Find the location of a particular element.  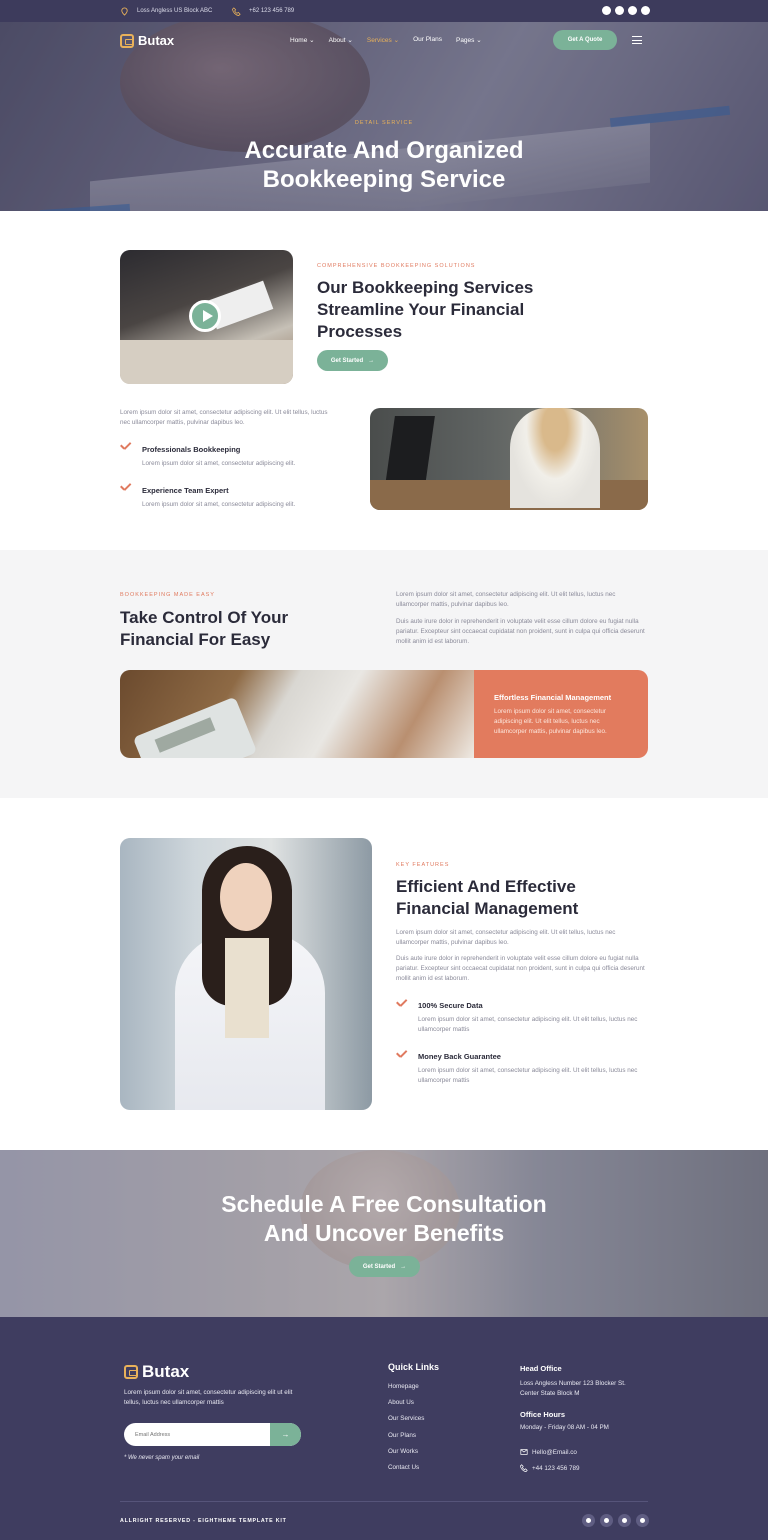

video-desk is located at coordinates (206, 362).